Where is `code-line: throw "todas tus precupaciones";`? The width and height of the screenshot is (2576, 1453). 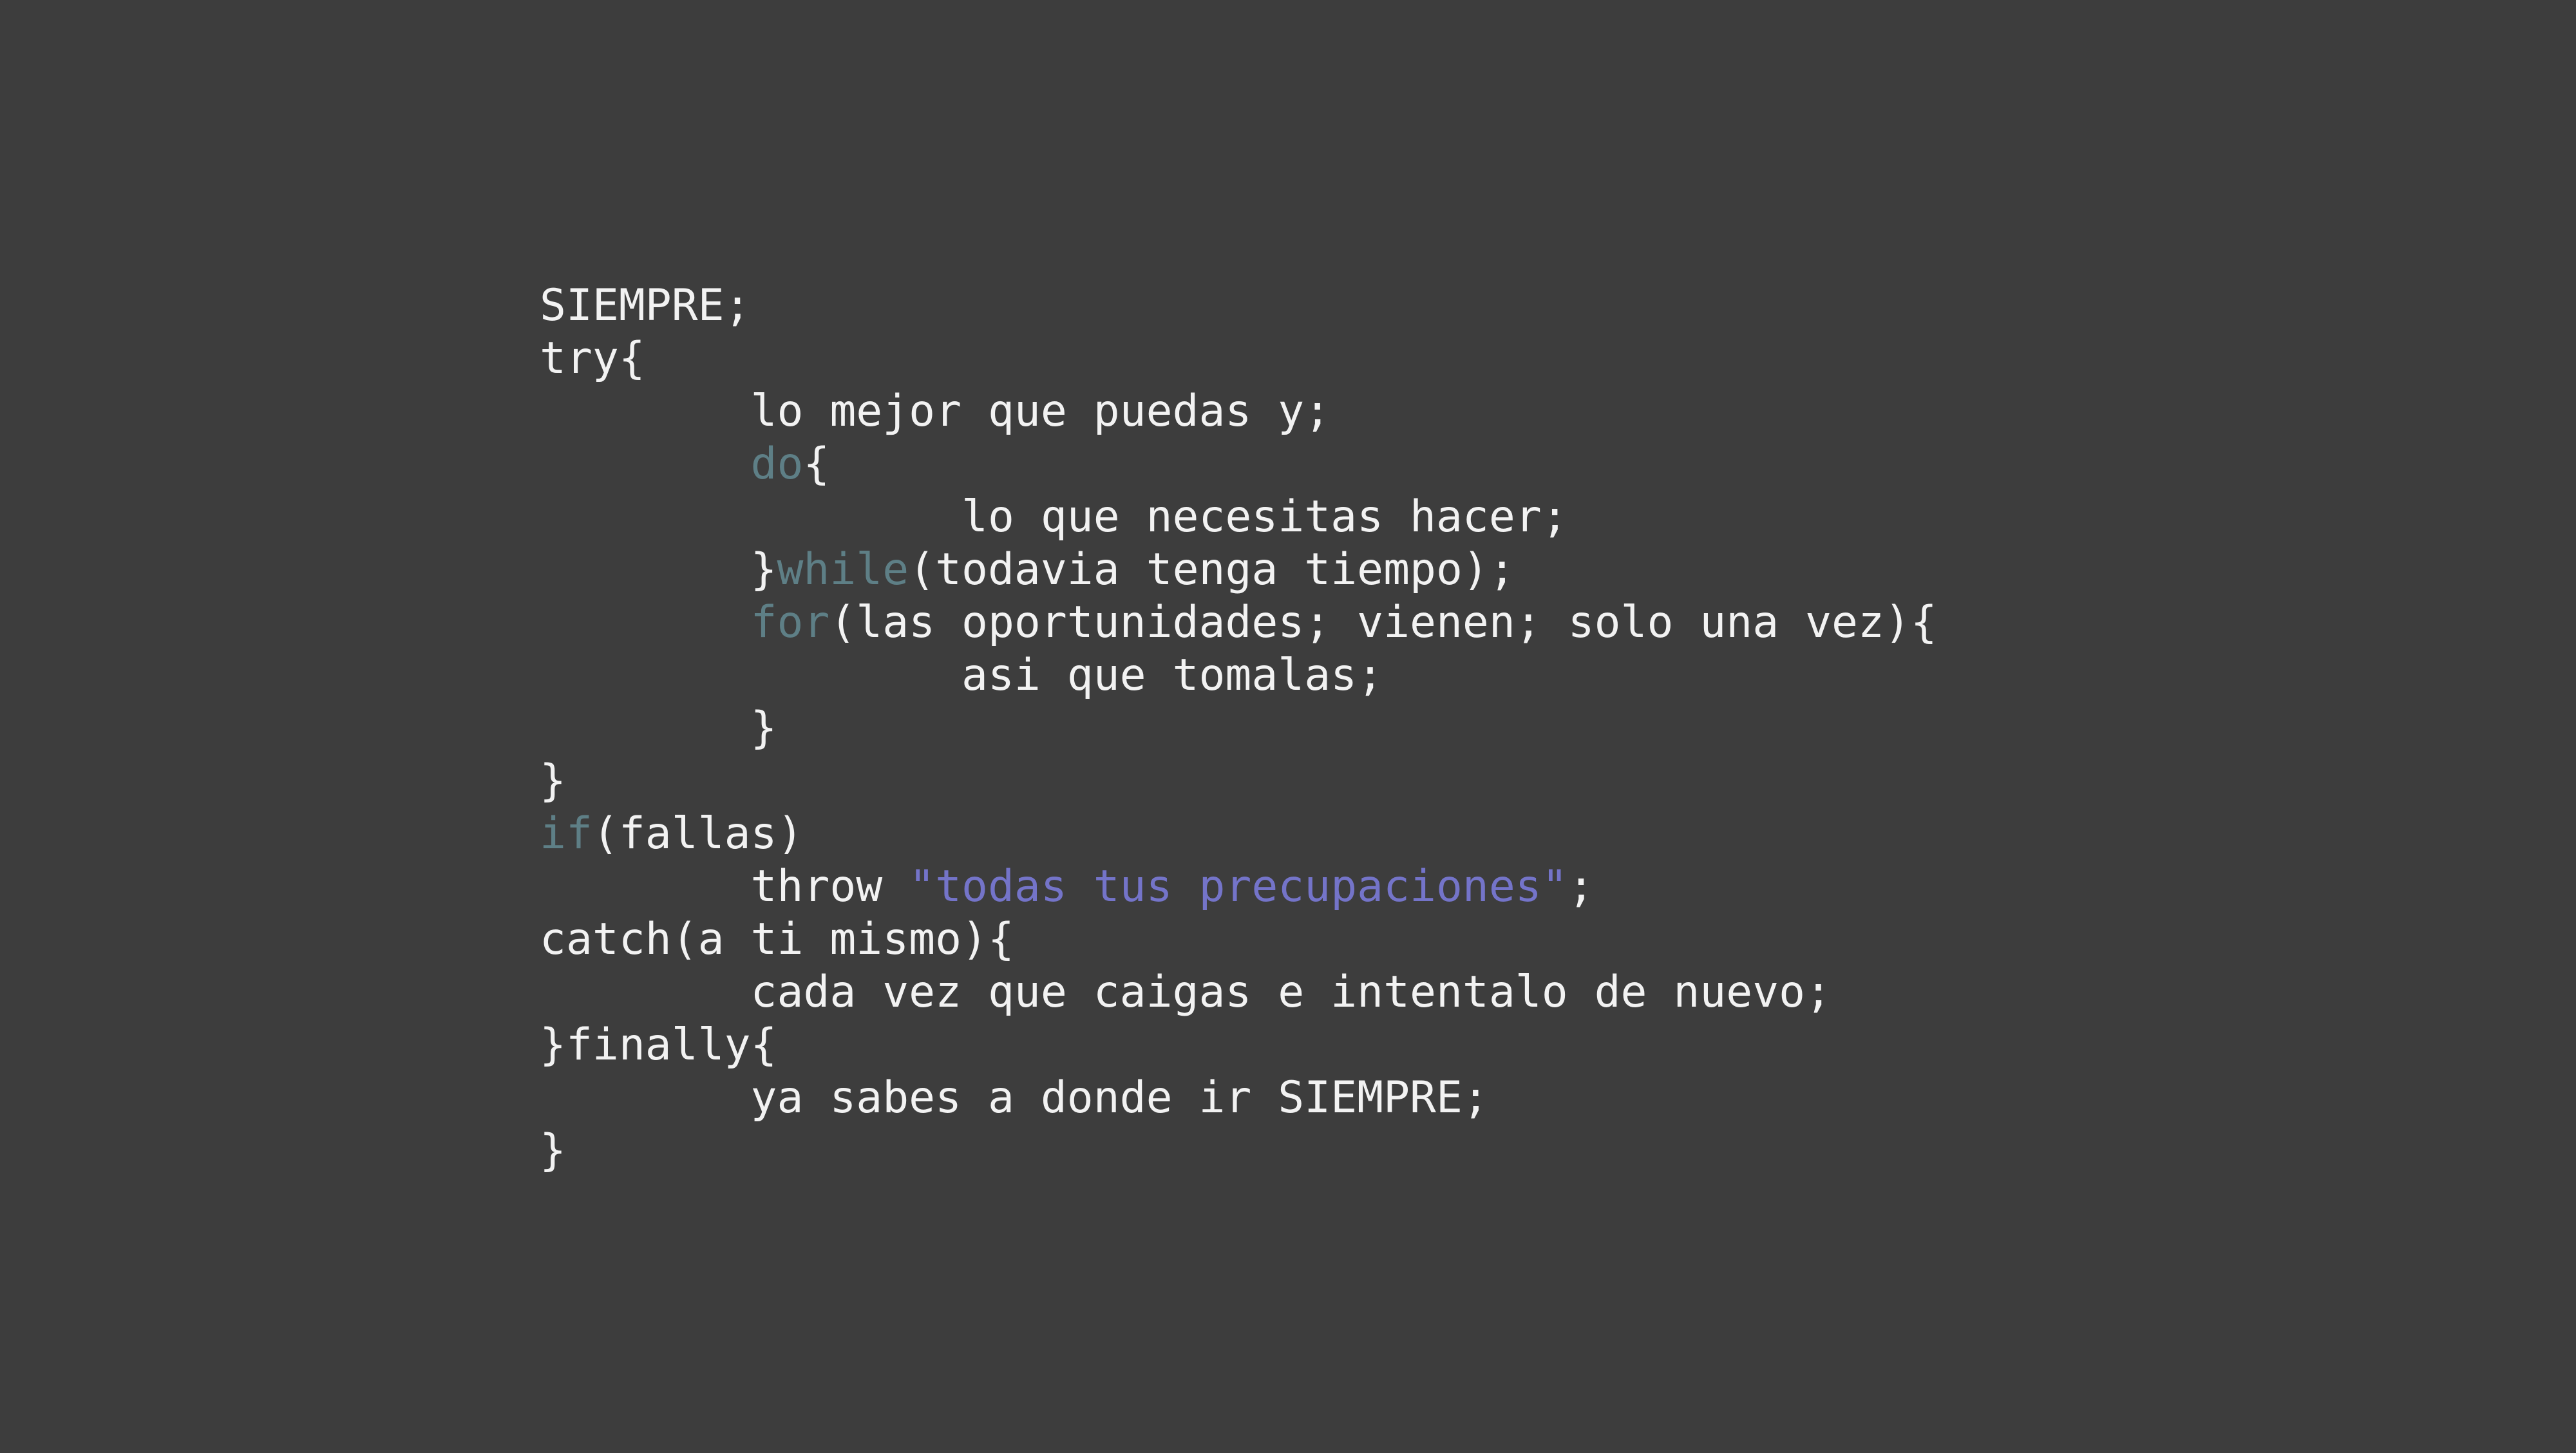
code-line: throw "todas tus precupaciones"; is located at coordinates (1238, 886).